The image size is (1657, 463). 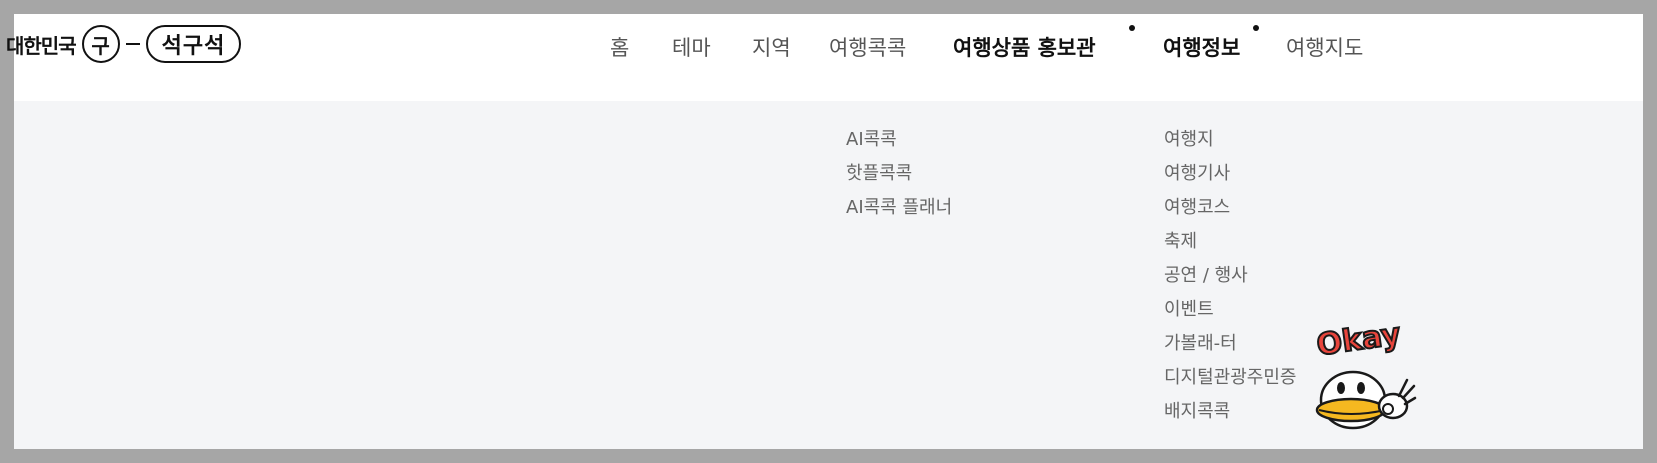 What do you see at coordinates (1324, 47) in the screenshot?
I see `nav-travel-map: 여행지도` at bounding box center [1324, 47].